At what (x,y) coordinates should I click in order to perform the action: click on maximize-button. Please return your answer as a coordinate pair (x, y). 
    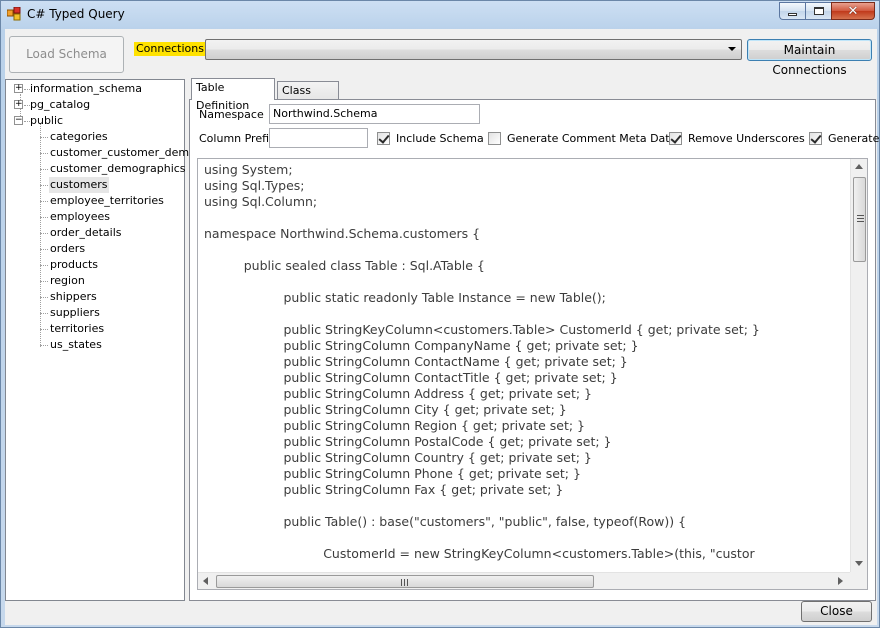
    Looking at the image, I should click on (818, 11).